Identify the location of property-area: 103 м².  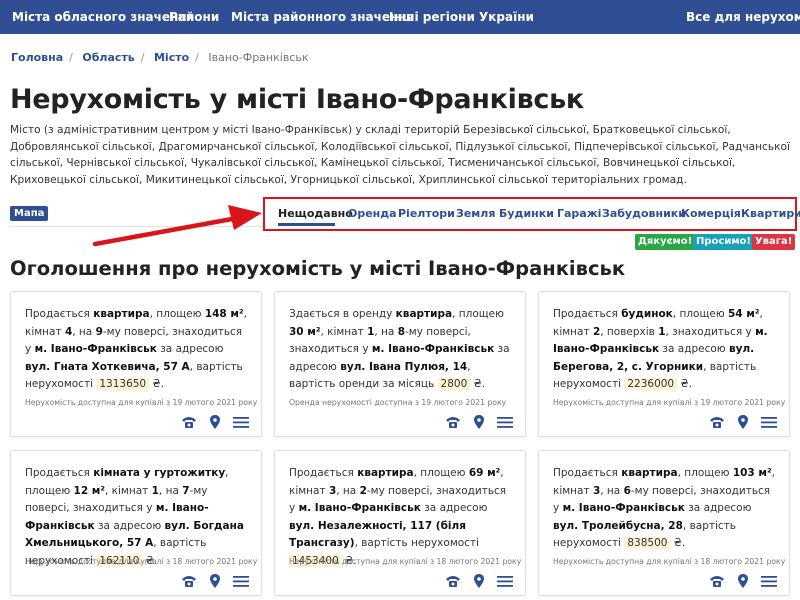
(752, 473).